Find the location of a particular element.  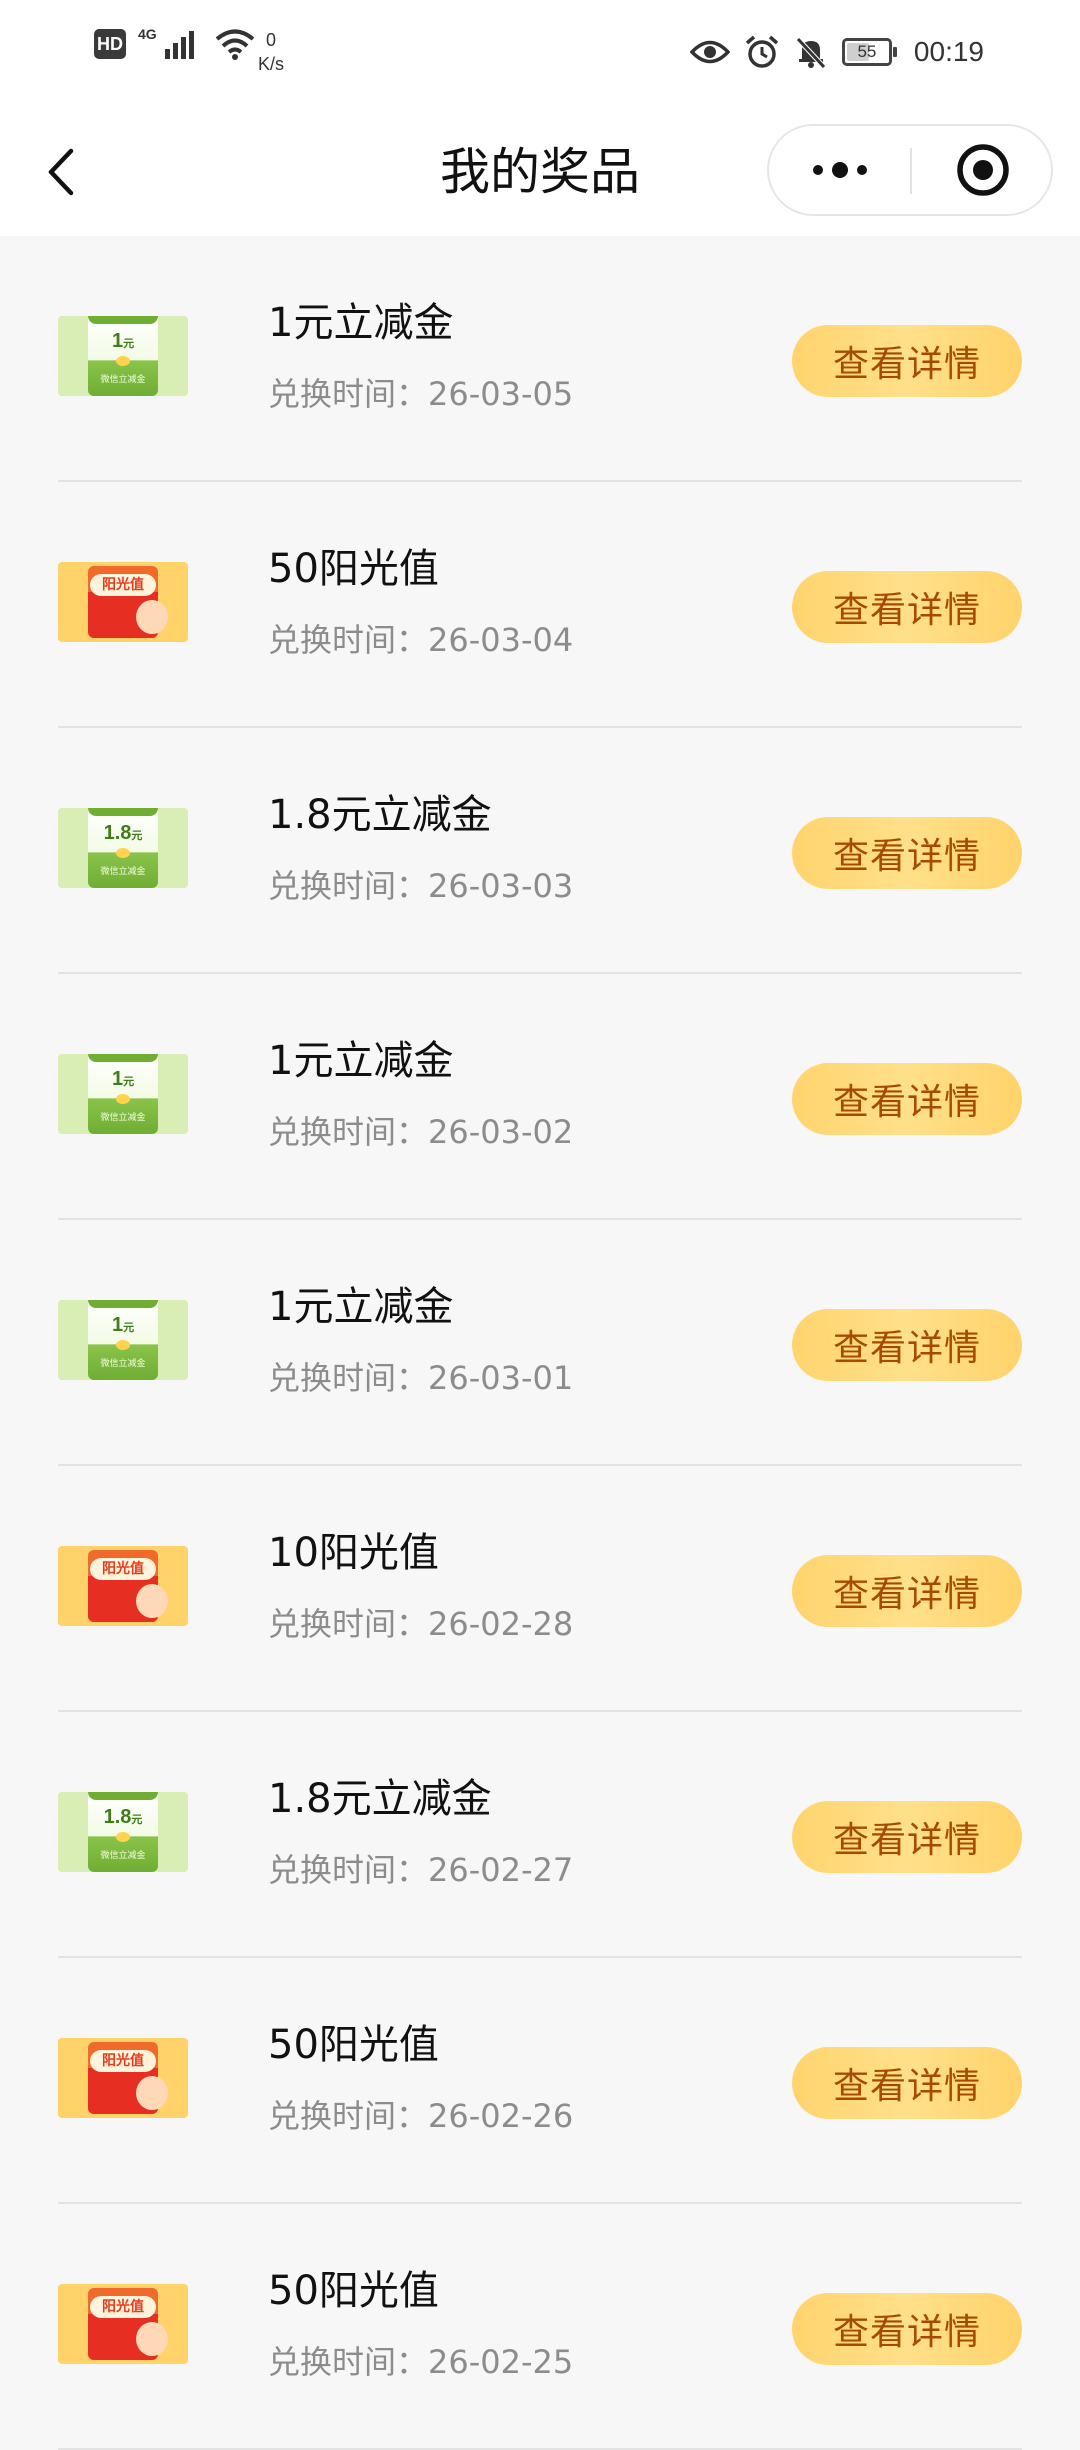

status-bar: HD 4G 0 K/s 55 00:19 is located at coordinates (540, 55).